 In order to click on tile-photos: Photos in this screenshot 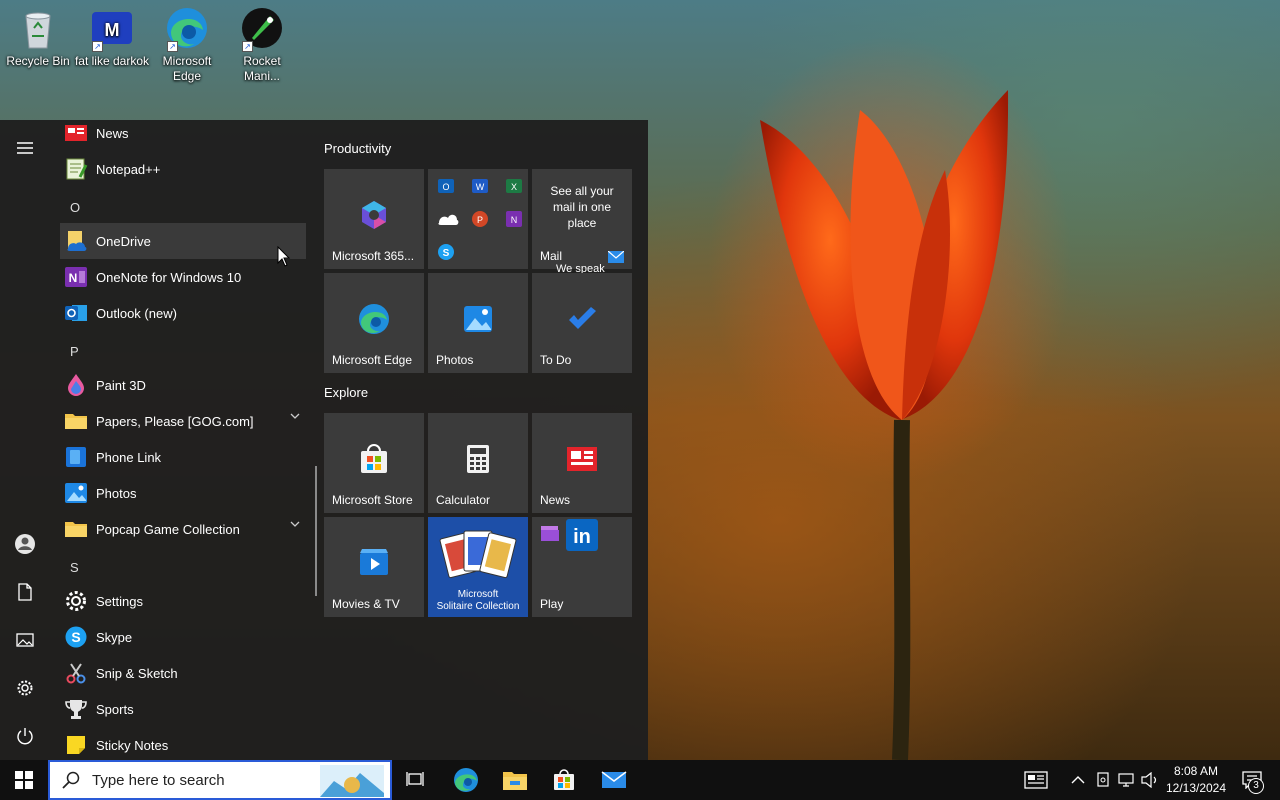, I will do `click(478, 323)`.